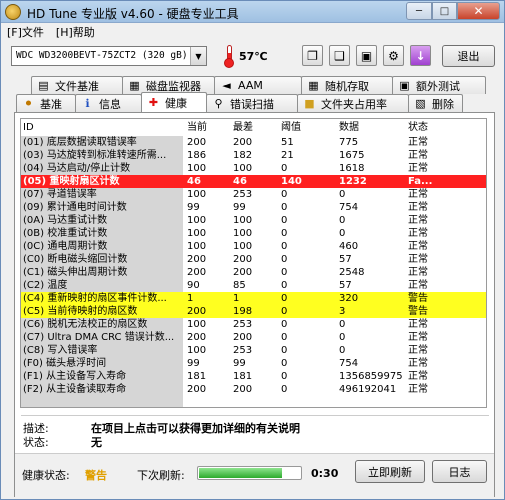 The width and height of the screenshot is (505, 500). I want to click on table-row: (01) 底层数据读取错误率 200 200 51 775 正常, so click(253, 142).